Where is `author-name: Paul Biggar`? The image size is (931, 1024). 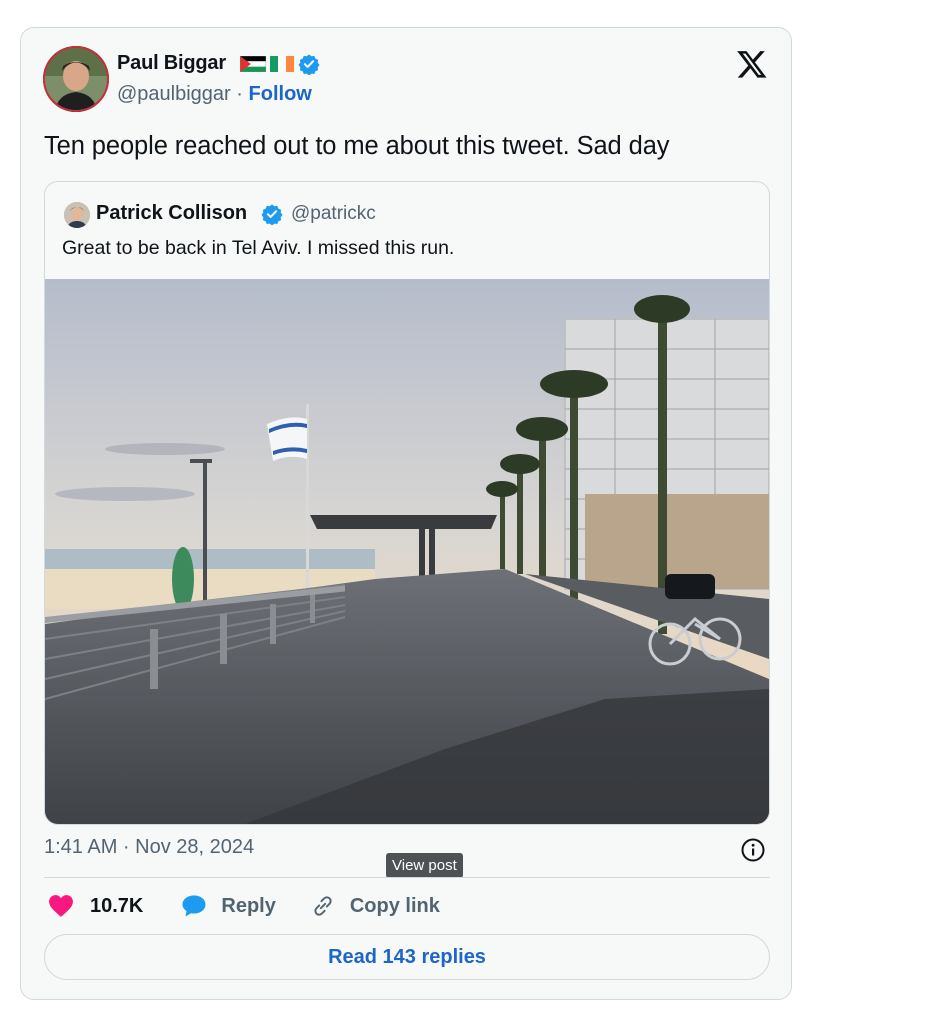
author-name: Paul Biggar is located at coordinates (171, 63).